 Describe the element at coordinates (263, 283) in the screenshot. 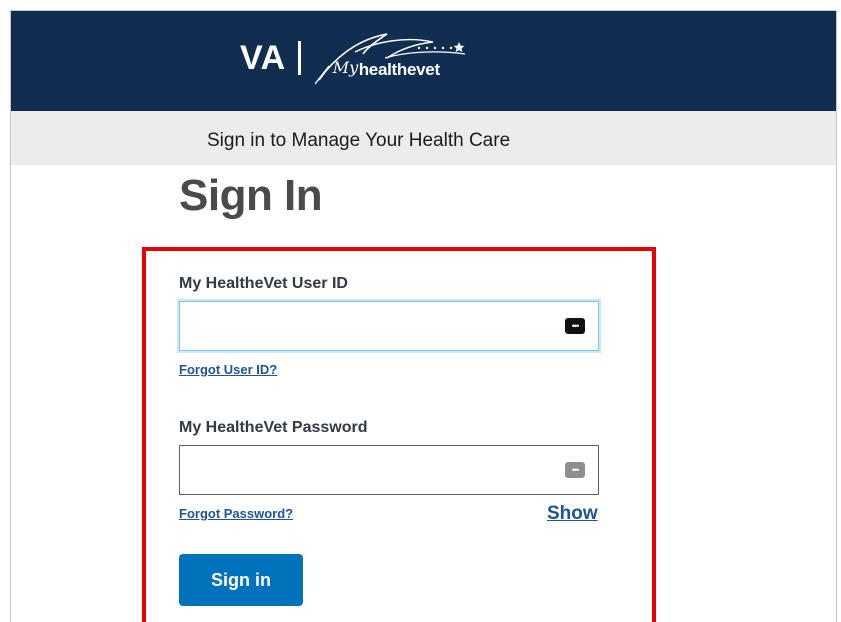

I see `user-id-label: My HealtheVet User ID` at that location.